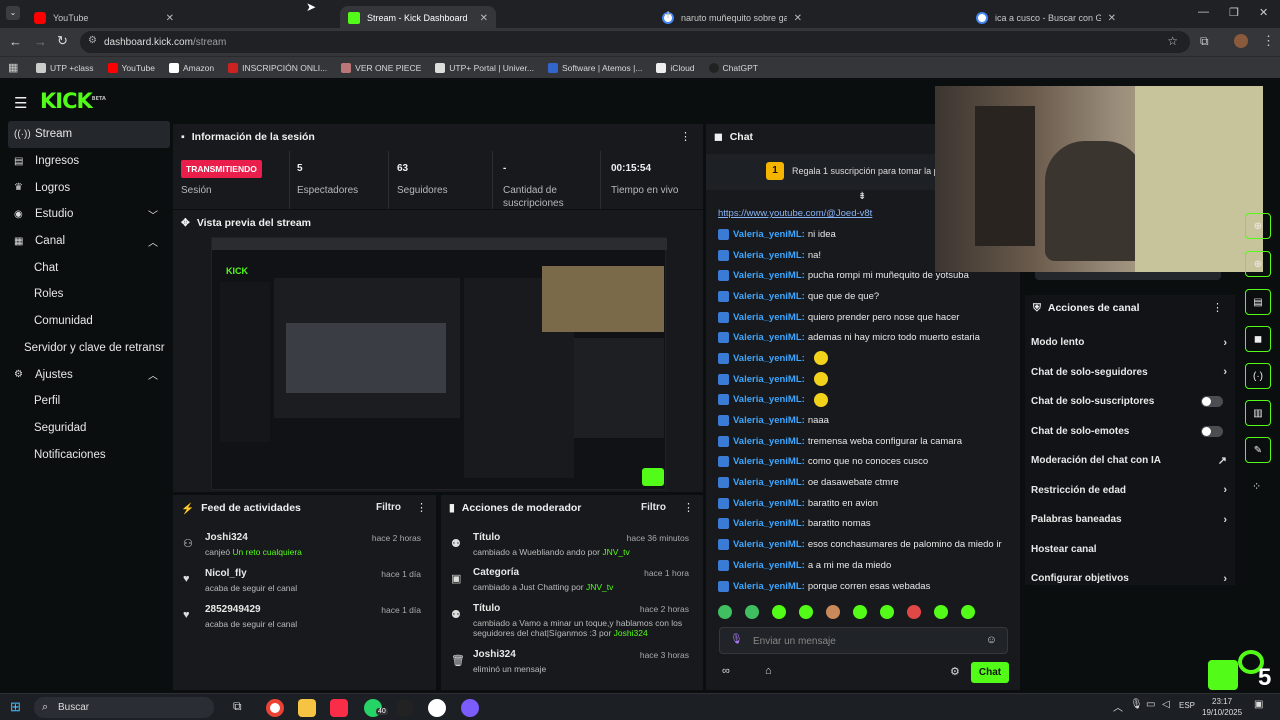 This screenshot has width=1280, height=720. Describe the element at coordinates (84, 187) in the screenshot. I see `sidebar-item-logros: ♛ Logros` at that location.